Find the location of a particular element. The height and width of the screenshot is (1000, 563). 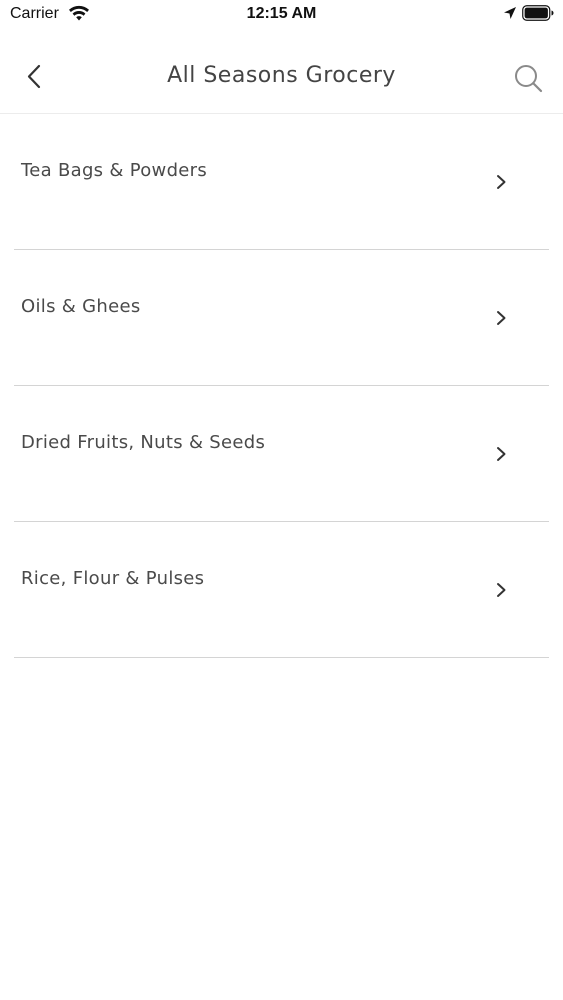

category-item-dried-fruits-nuts-seeds: Dried Fruits, Nuts & Seeds is located at coordinates (281, 454).